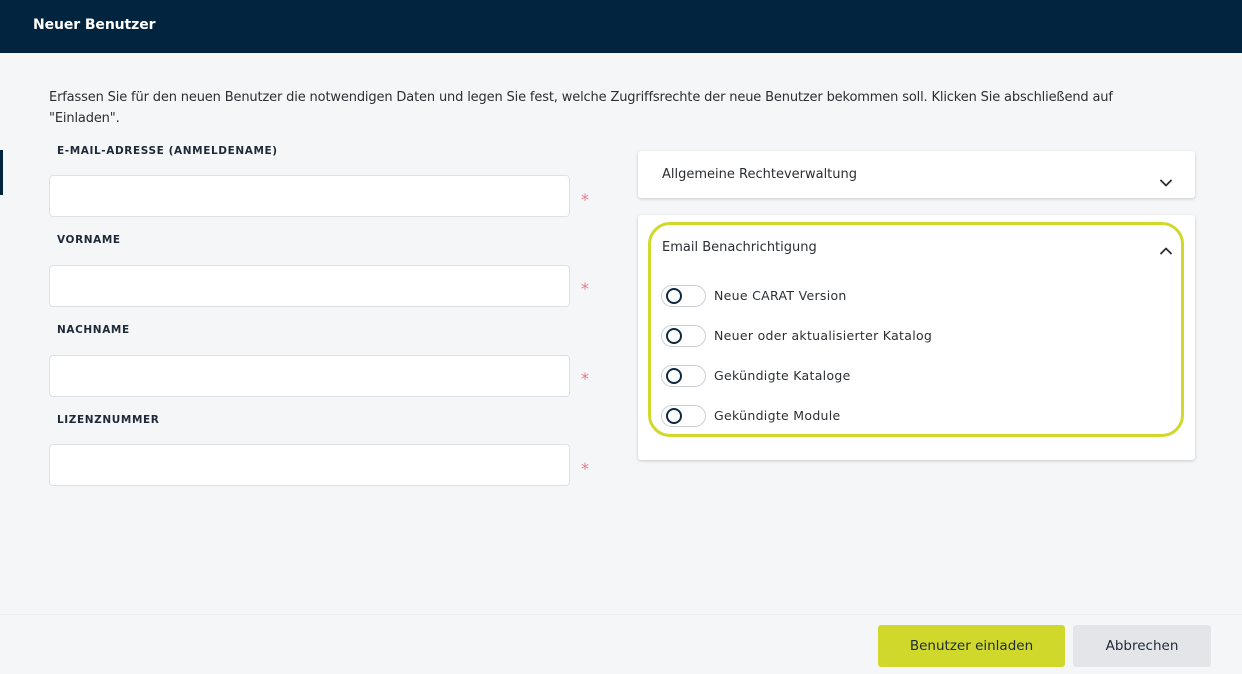 This screenshot has width=1242, height=674. I want to click on email-field, so click(309, 196).